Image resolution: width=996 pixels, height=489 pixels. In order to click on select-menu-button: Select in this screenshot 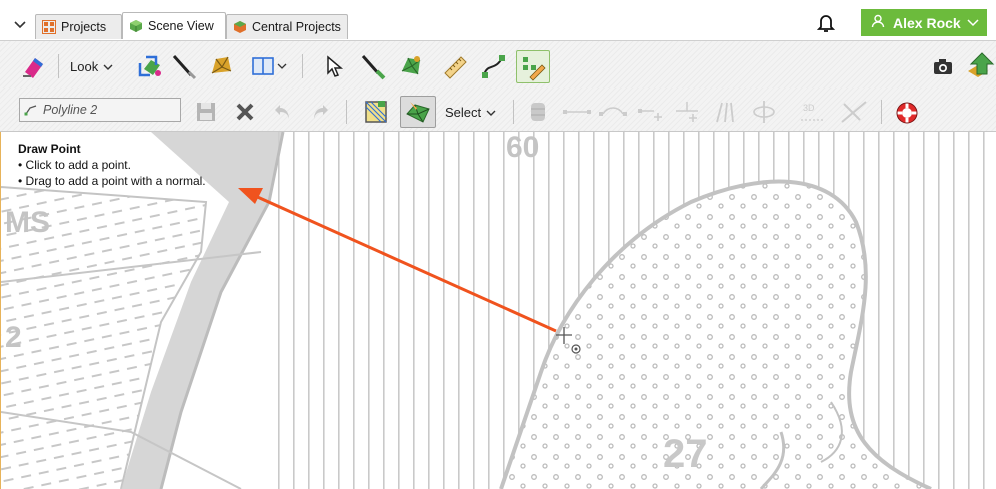, I will do `click(470, 112)`.